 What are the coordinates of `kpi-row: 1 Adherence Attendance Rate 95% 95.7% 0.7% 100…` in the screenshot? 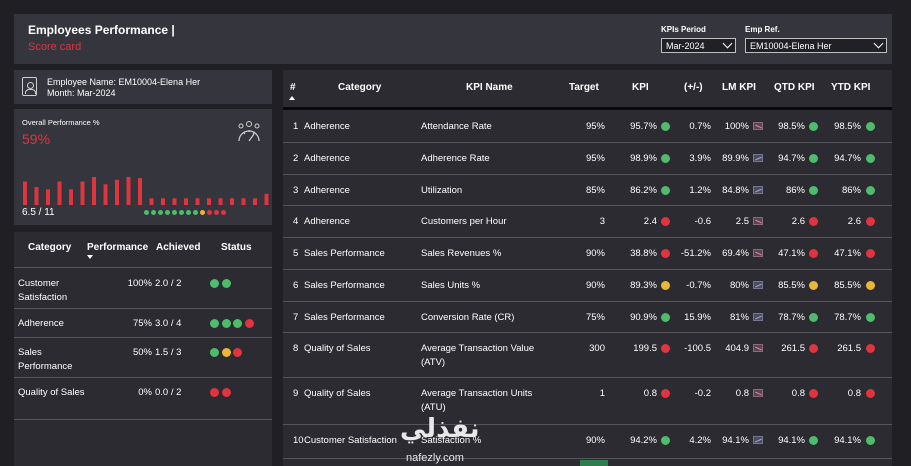 It's located at (587, 127).